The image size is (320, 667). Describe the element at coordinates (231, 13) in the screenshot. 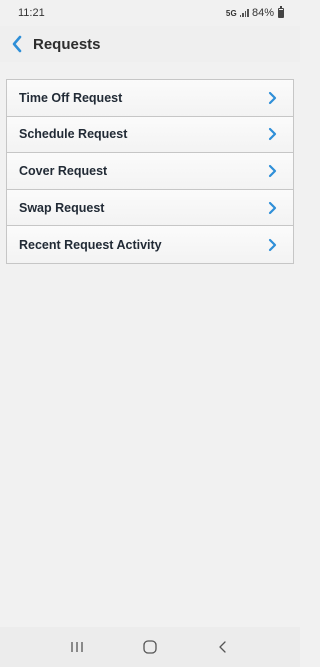

I see `network-type: 5G` at that location.